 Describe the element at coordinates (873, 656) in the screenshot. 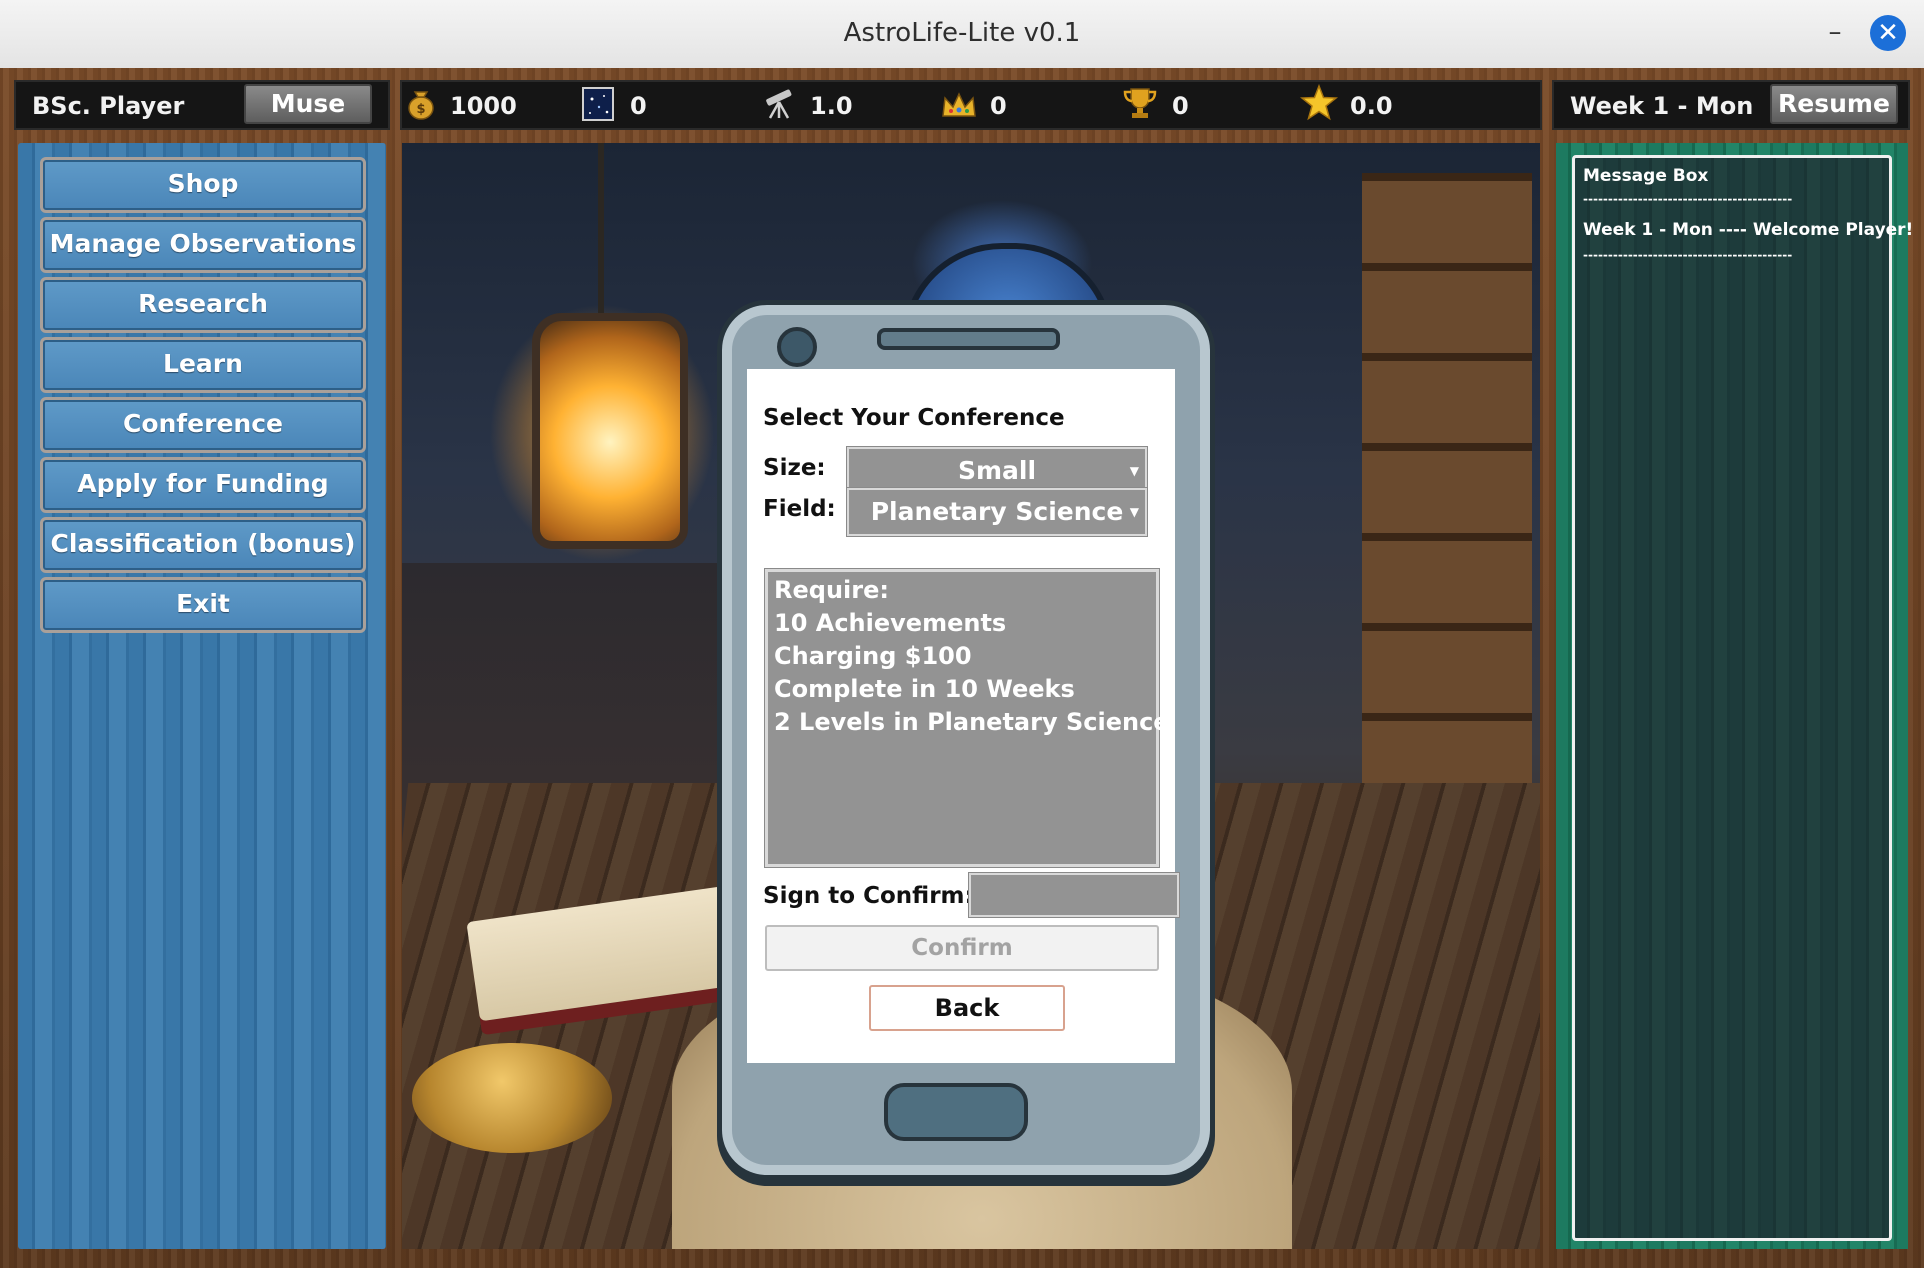

I see `requirement-line: Charging $100` at that location.